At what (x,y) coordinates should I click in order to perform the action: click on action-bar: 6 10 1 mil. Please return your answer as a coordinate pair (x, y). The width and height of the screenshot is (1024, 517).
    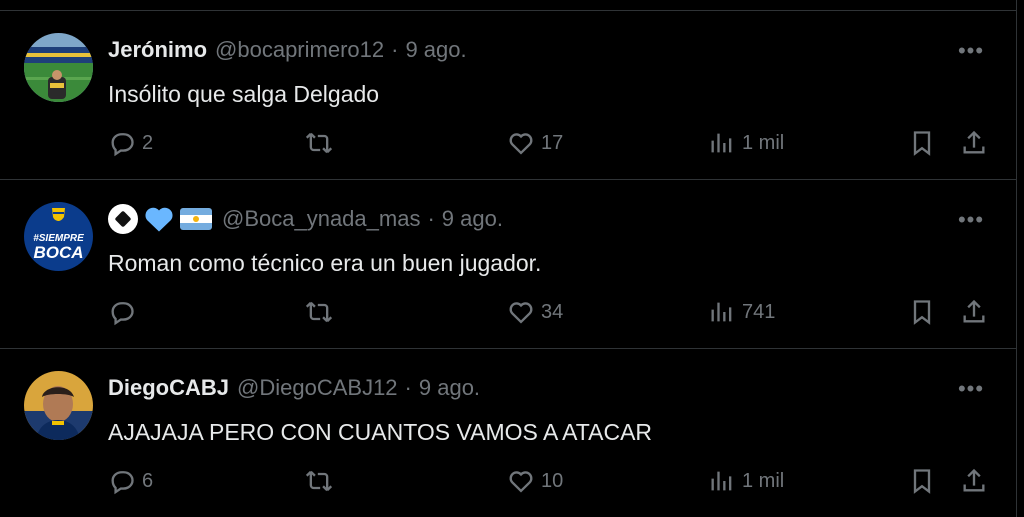
    Looking at the image, I should click on (548, 481).